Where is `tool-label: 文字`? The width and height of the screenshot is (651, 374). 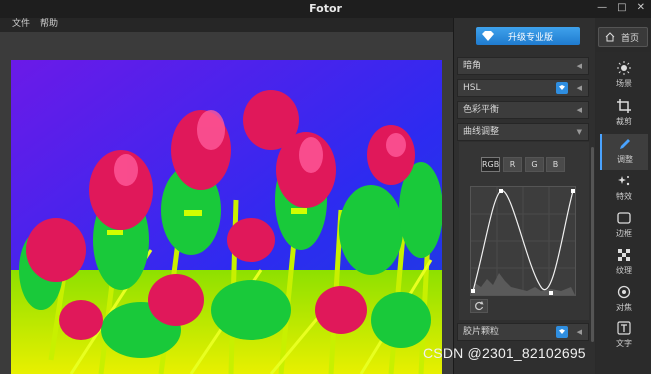 tool-label: 文字 is located at coordinates (624, 343).